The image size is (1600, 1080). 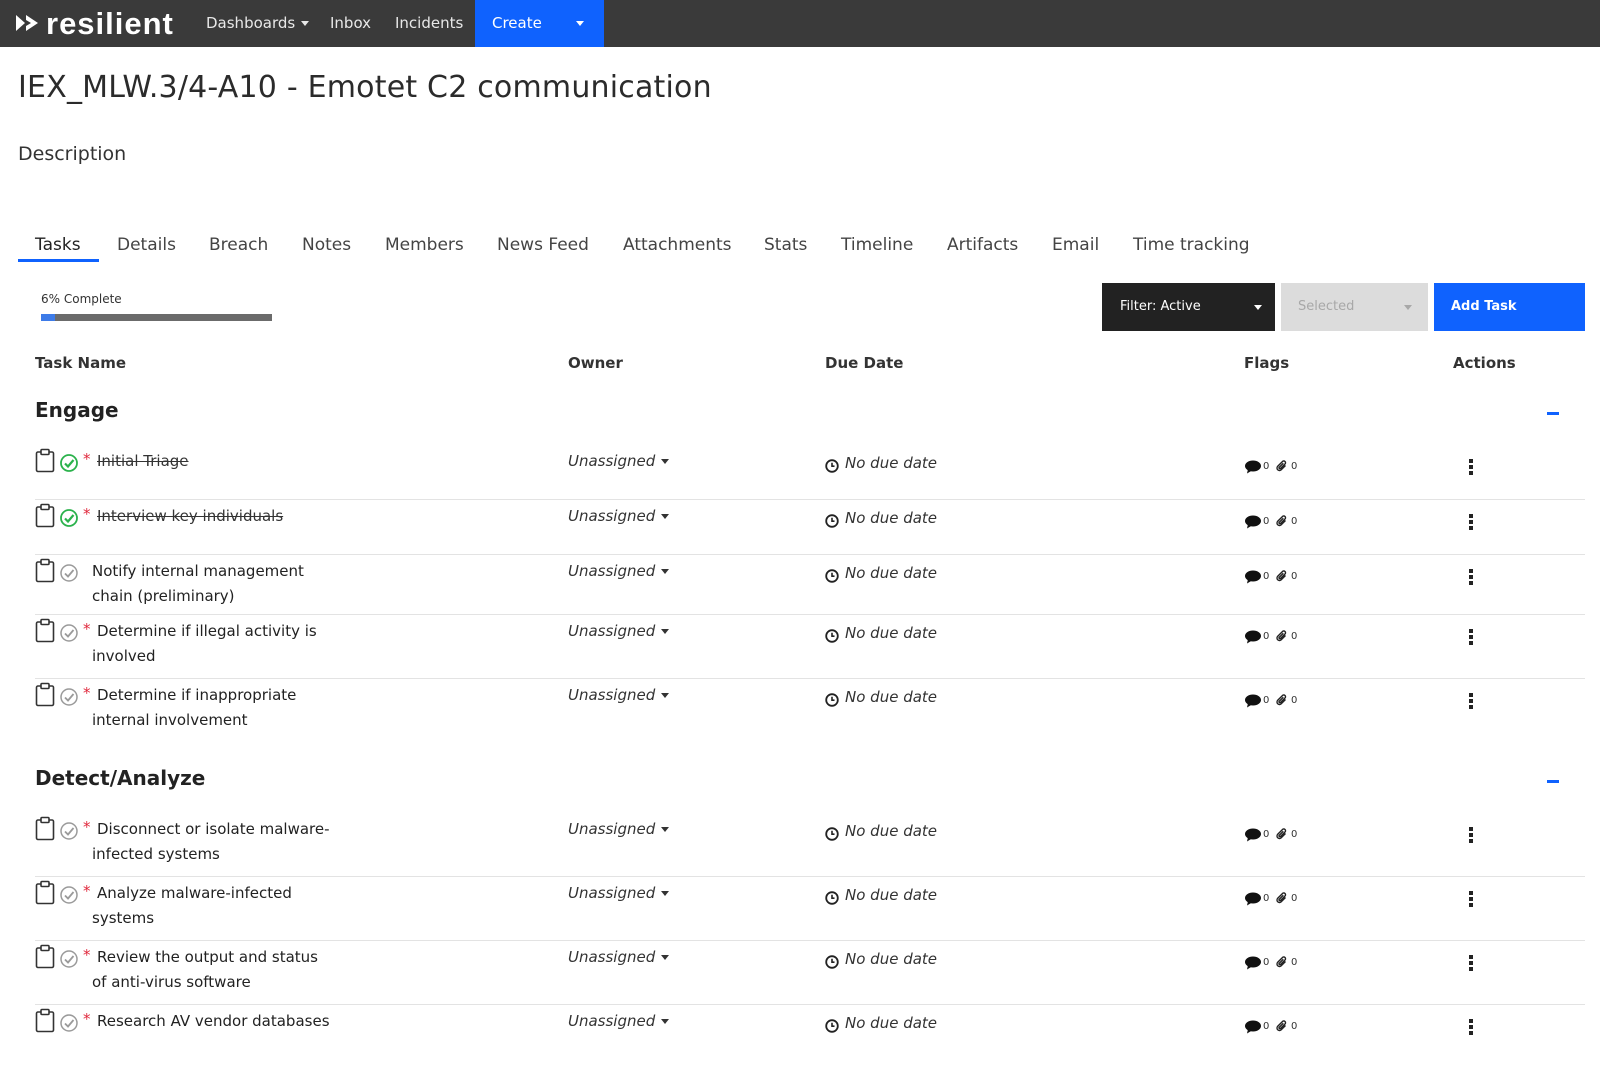 What do you see at coordinates (350, 23) in the screenshot?
I see `nav-inbox: Inbox` at bounding box center [350, 23].